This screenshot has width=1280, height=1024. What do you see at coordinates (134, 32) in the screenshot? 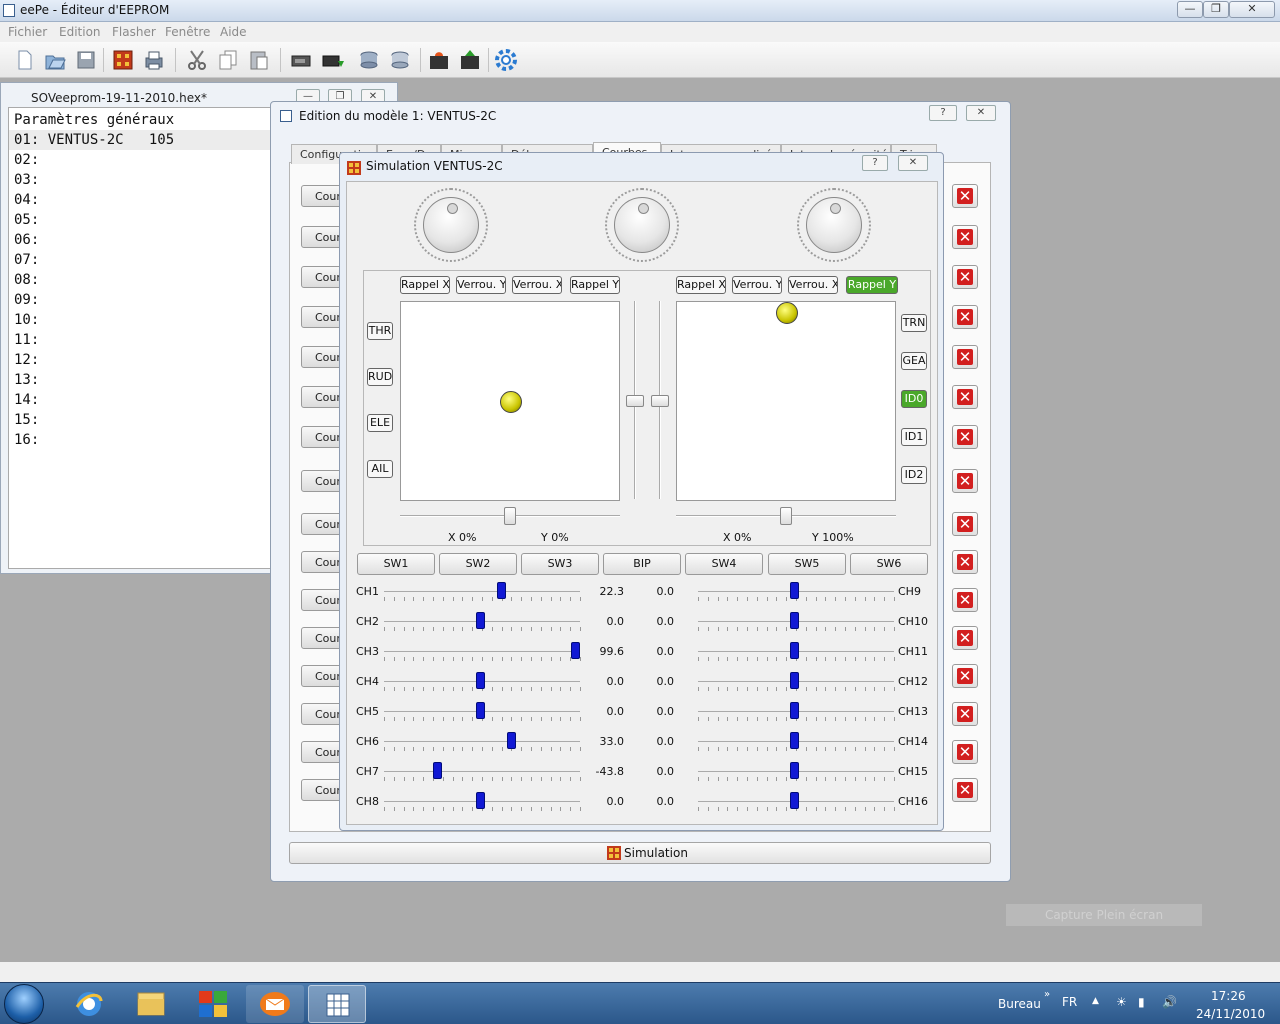
I see `menu-flasher: Flasher` at bounding box center [134, 32].